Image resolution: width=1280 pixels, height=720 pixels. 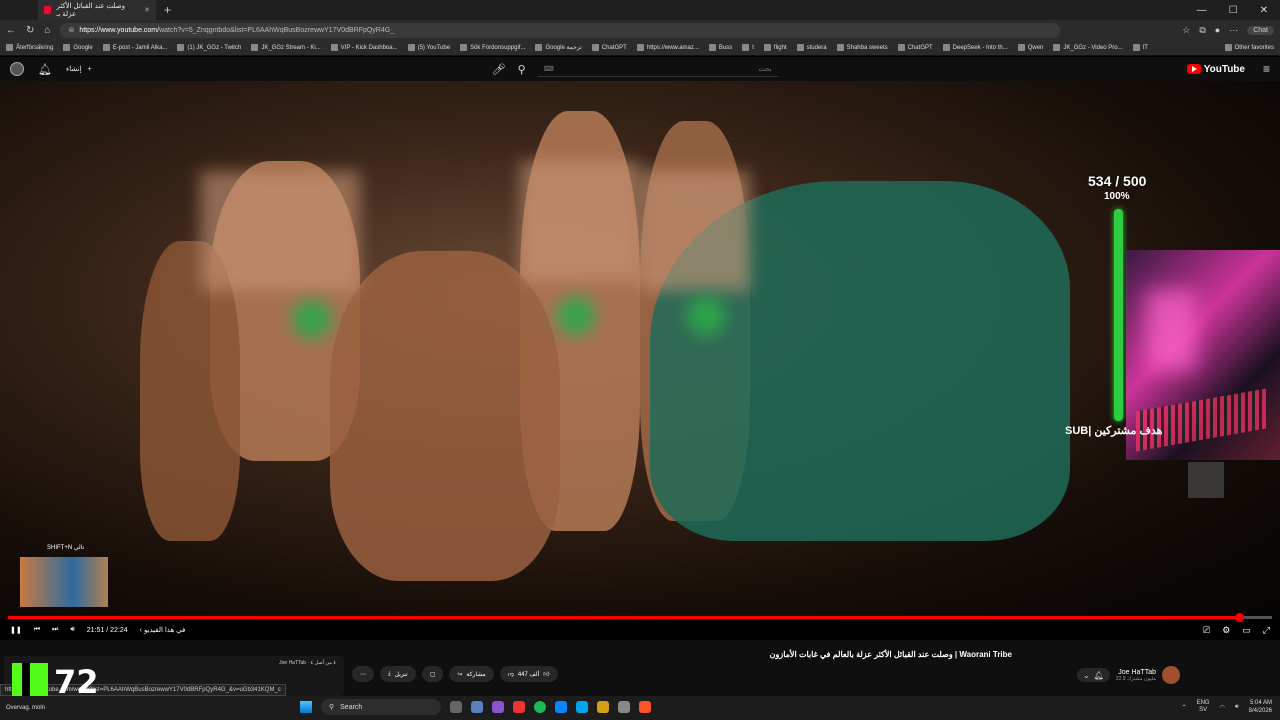 I want to click on new-tab-icon: +, so click(x=167, y=10).